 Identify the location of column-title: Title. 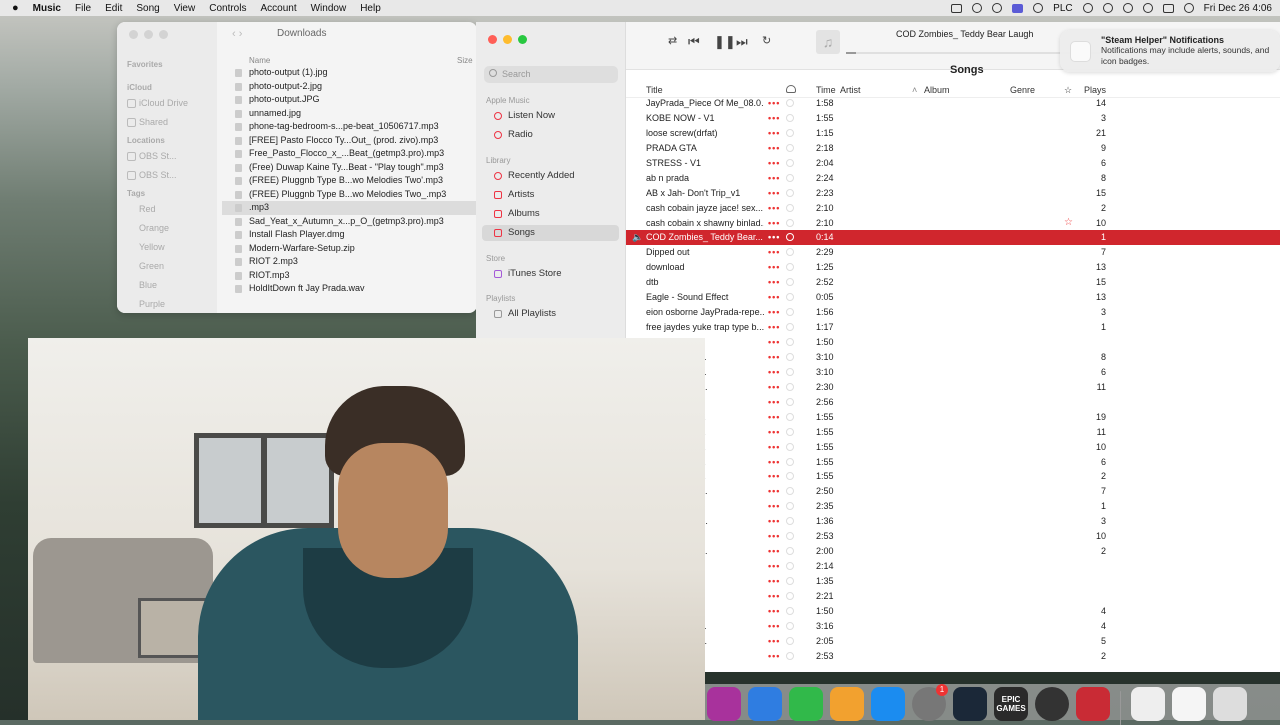
(654, 90).